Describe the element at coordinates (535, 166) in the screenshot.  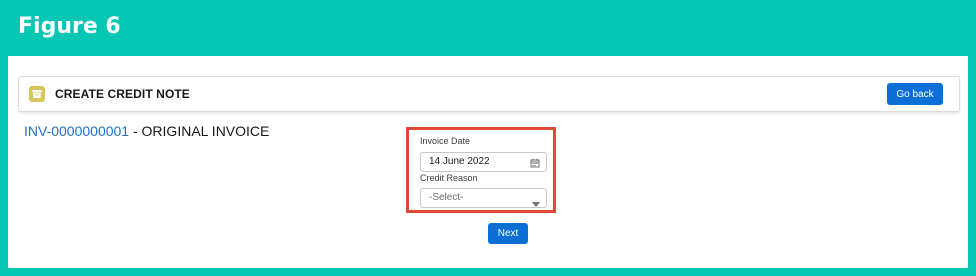
I see `calendar-icon` at that location.